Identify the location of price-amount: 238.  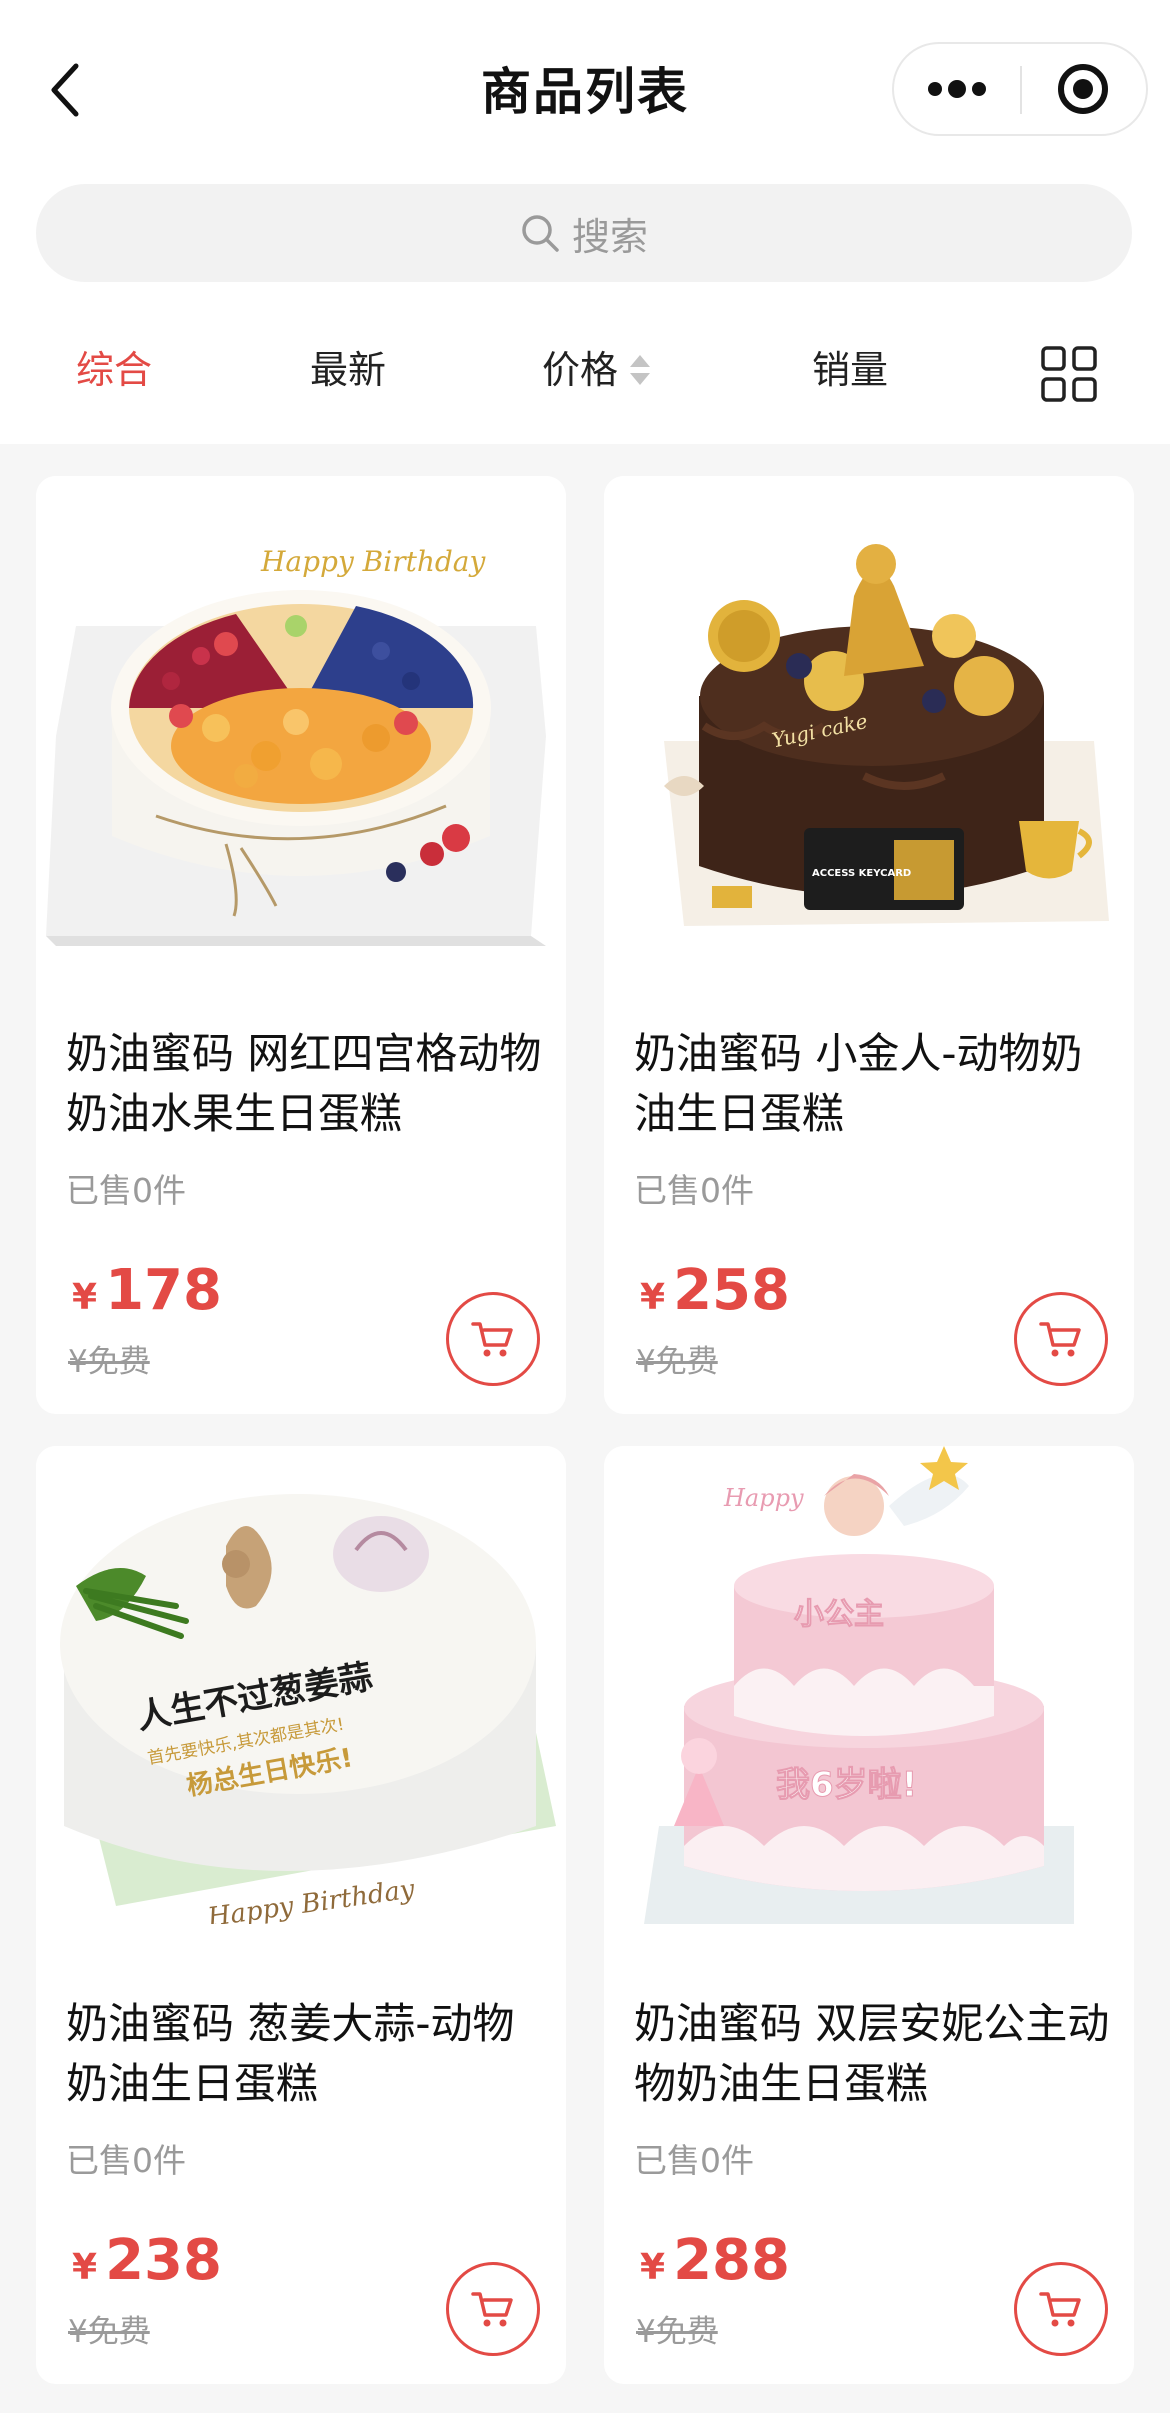
(163, 2260).